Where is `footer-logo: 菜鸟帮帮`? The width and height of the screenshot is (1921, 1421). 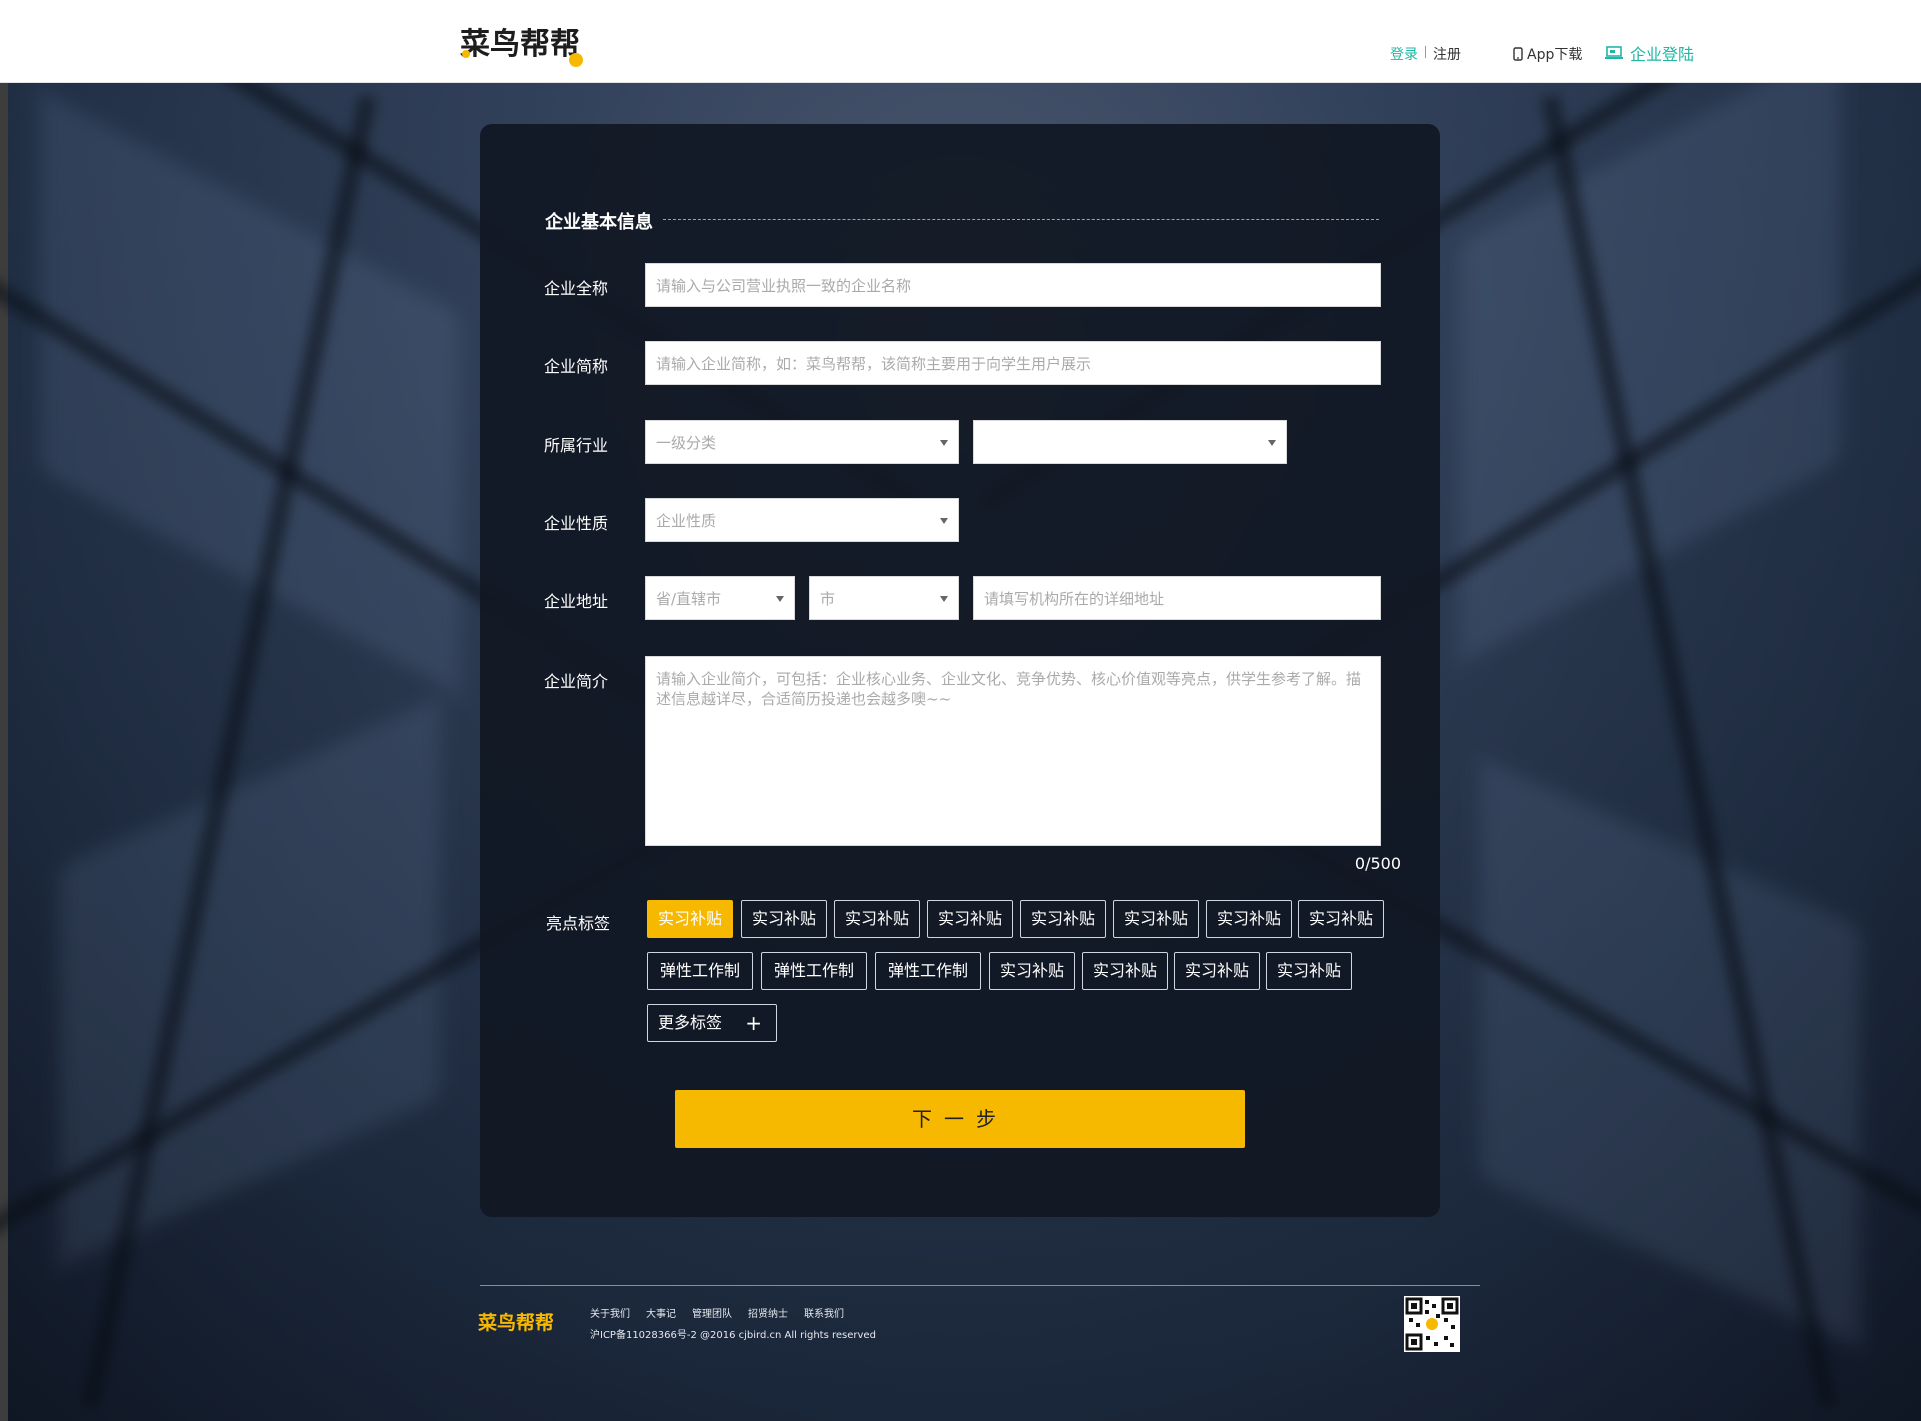
footer-logo: 菜鸟帮帮 is located at coordinates (520, 1321).